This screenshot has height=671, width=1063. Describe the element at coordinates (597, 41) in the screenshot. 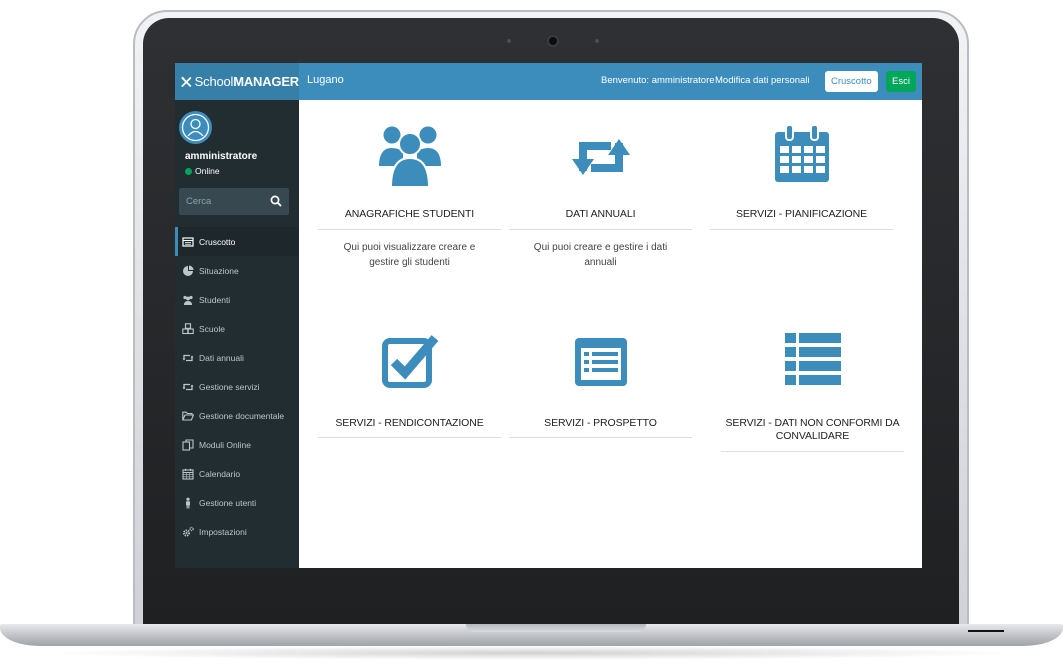

I see `camera-sensor-right` at that location.